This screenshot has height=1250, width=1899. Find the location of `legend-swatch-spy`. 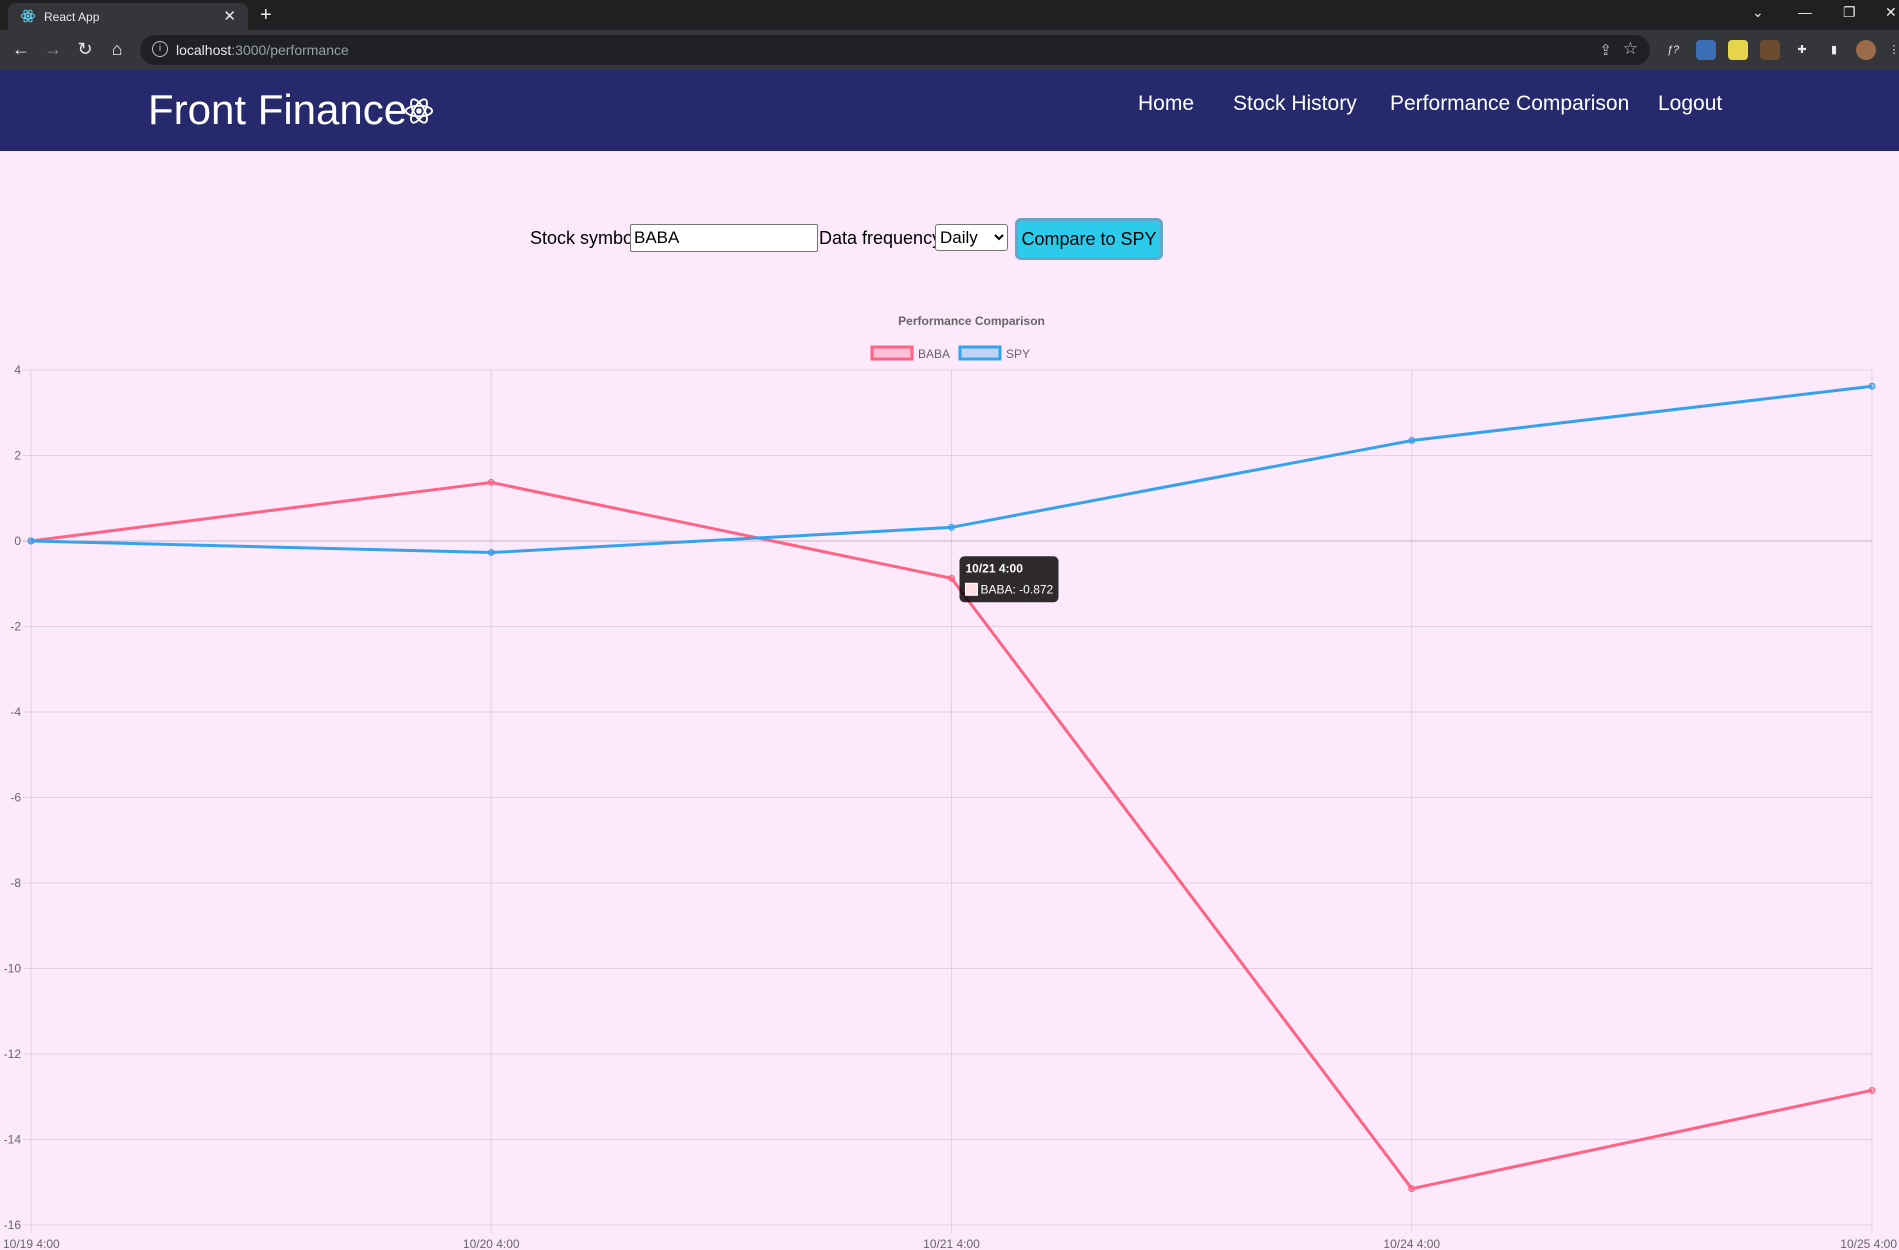

legend-swatch-spy is located at coordinates (980, 353).